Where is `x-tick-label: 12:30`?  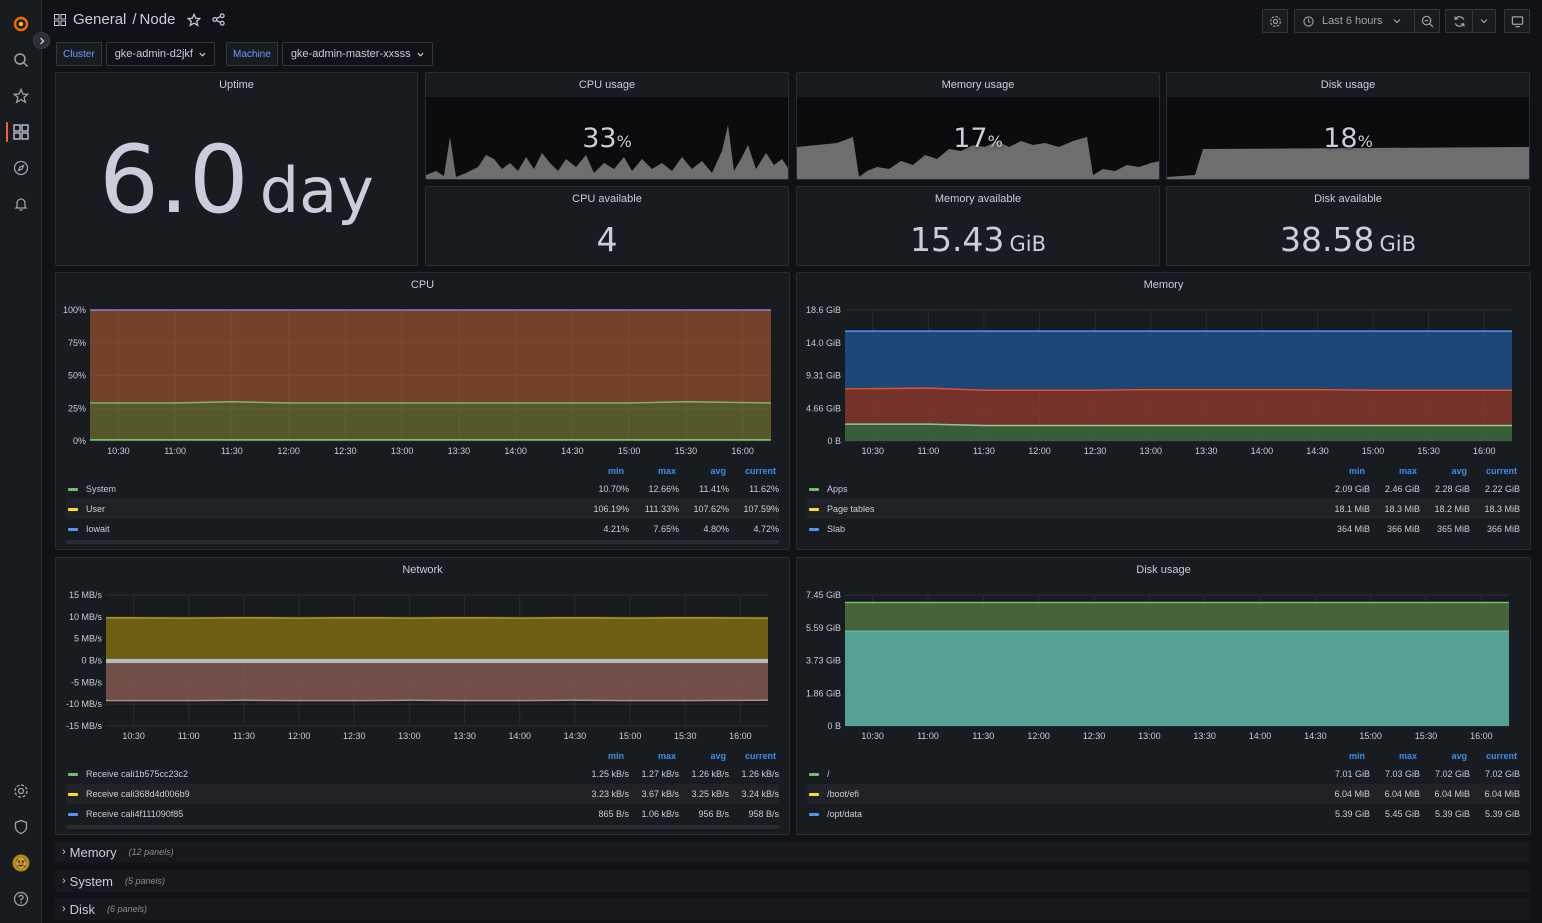 x-tick-label: 12:30 is located at coordinates (354, 736).